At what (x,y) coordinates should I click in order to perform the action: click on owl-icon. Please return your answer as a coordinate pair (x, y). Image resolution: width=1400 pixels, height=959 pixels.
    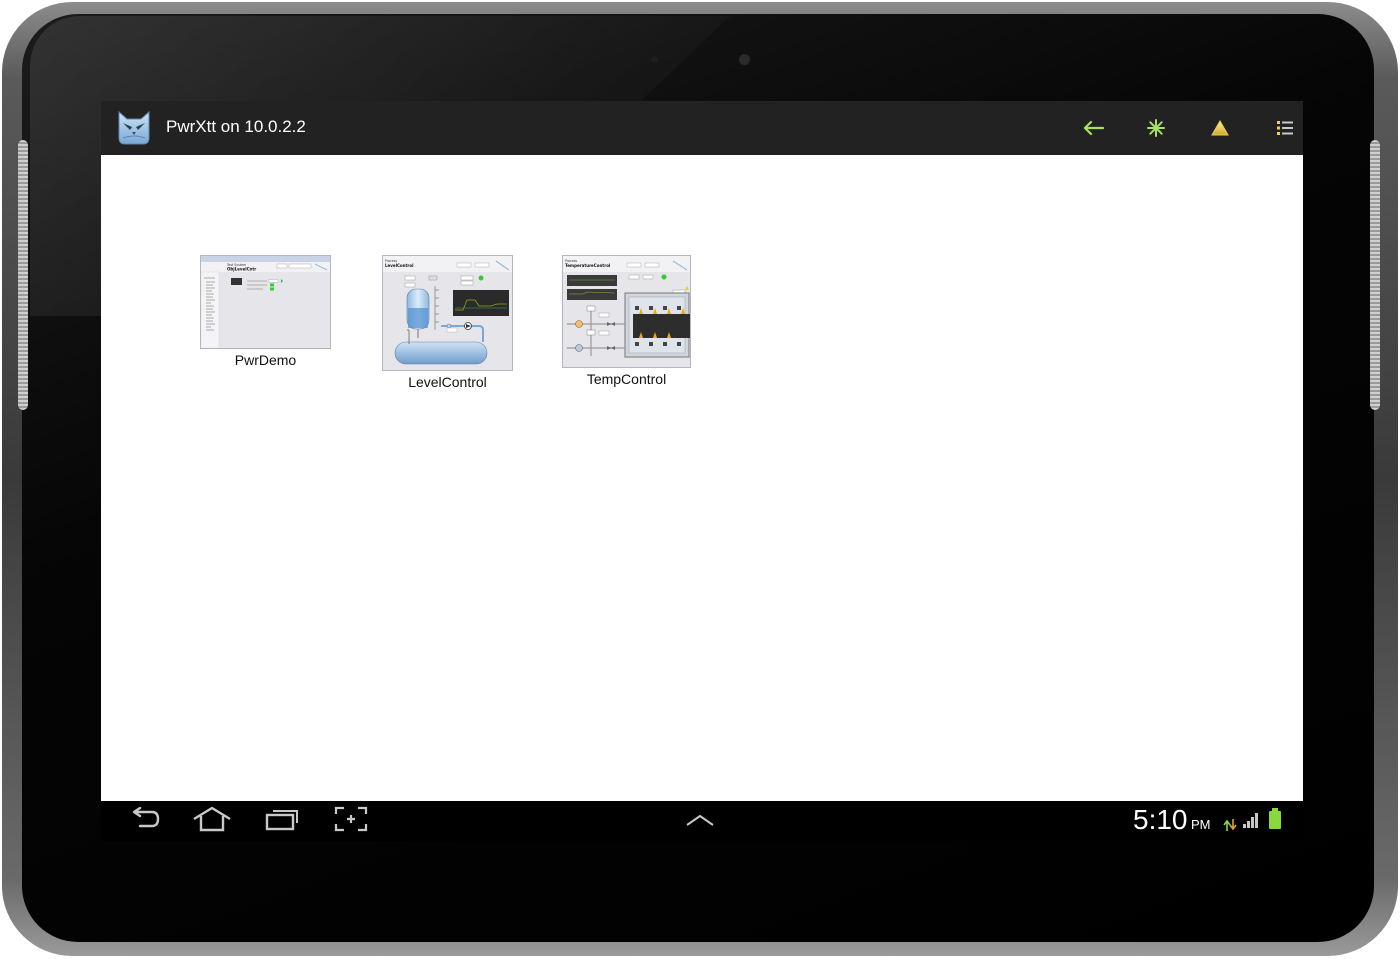
    Looking at the image, I should click on (134, 127).